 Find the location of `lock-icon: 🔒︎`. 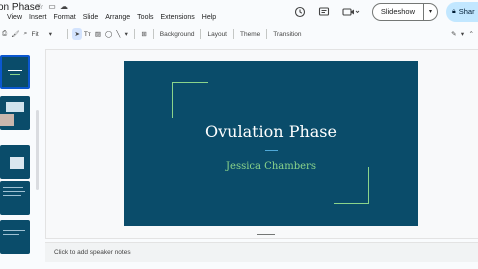

lock-icon: 🔒︎ is located at coordinates (454, 11).